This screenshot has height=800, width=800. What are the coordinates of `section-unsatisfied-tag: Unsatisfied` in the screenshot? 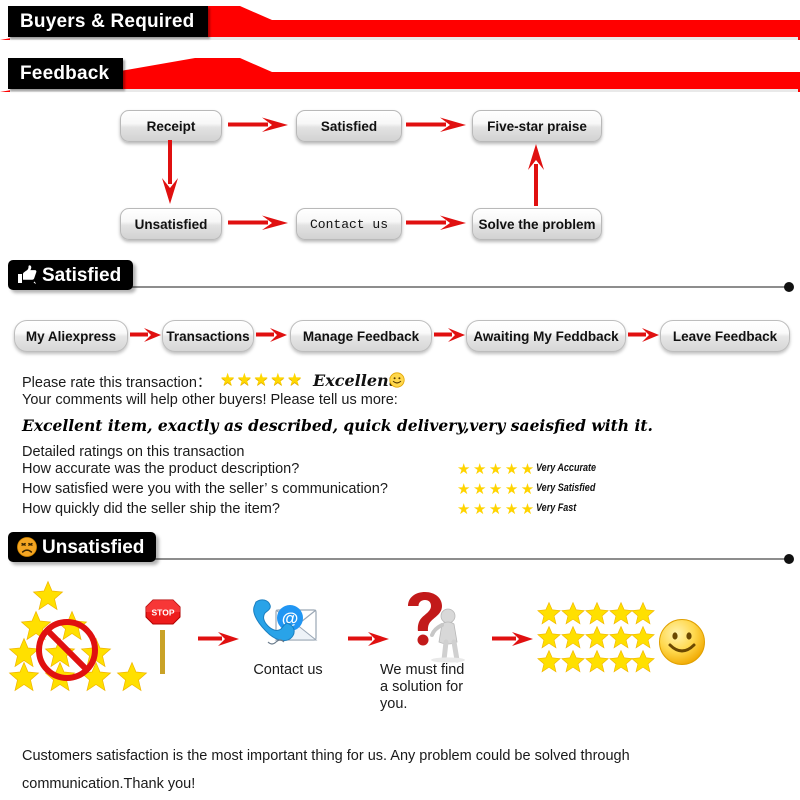 It's located at (82, 547).